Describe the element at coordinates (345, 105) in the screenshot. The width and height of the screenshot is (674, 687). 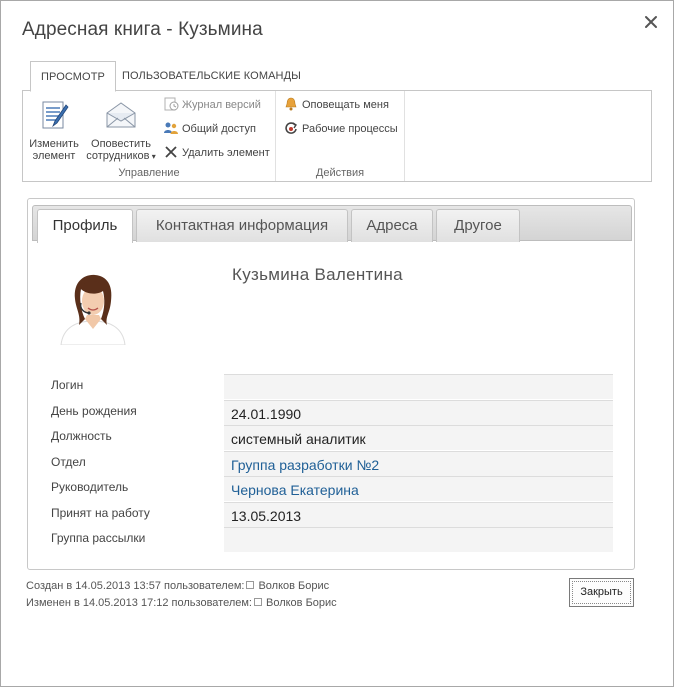
I see `alert-me-label: Оповещать меня` at that location.